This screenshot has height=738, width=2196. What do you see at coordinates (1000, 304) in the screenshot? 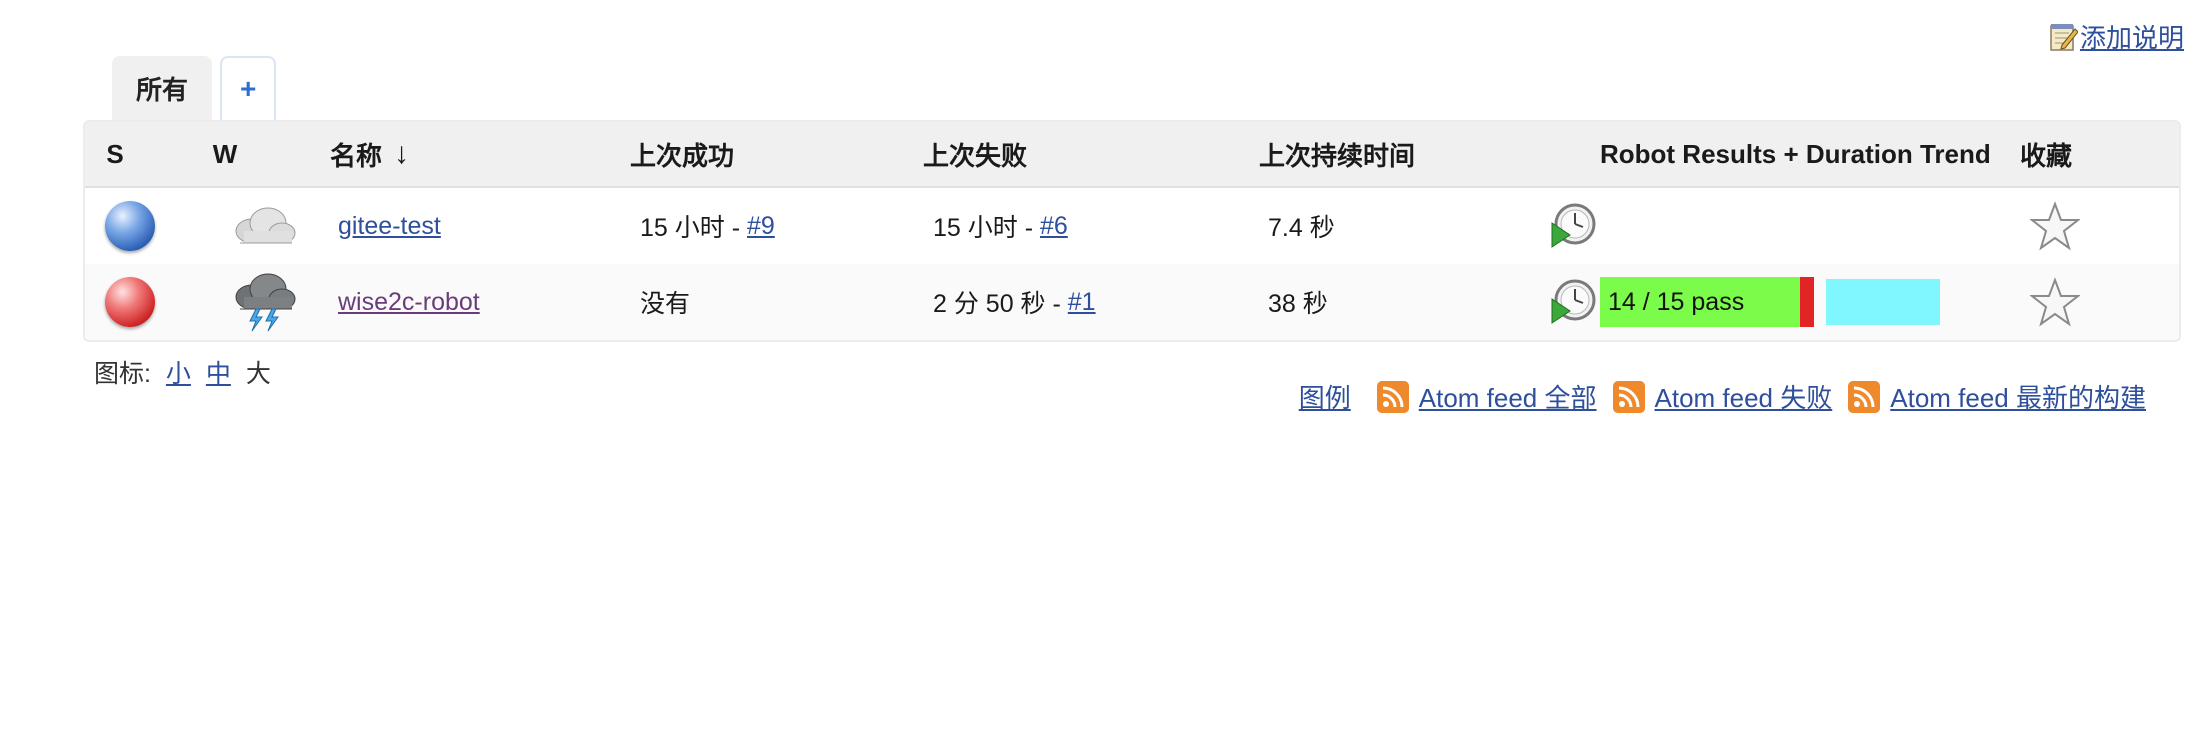
I see `last-failure-time: 2 分 50 秒 -` at bounding box center [1000, 304].